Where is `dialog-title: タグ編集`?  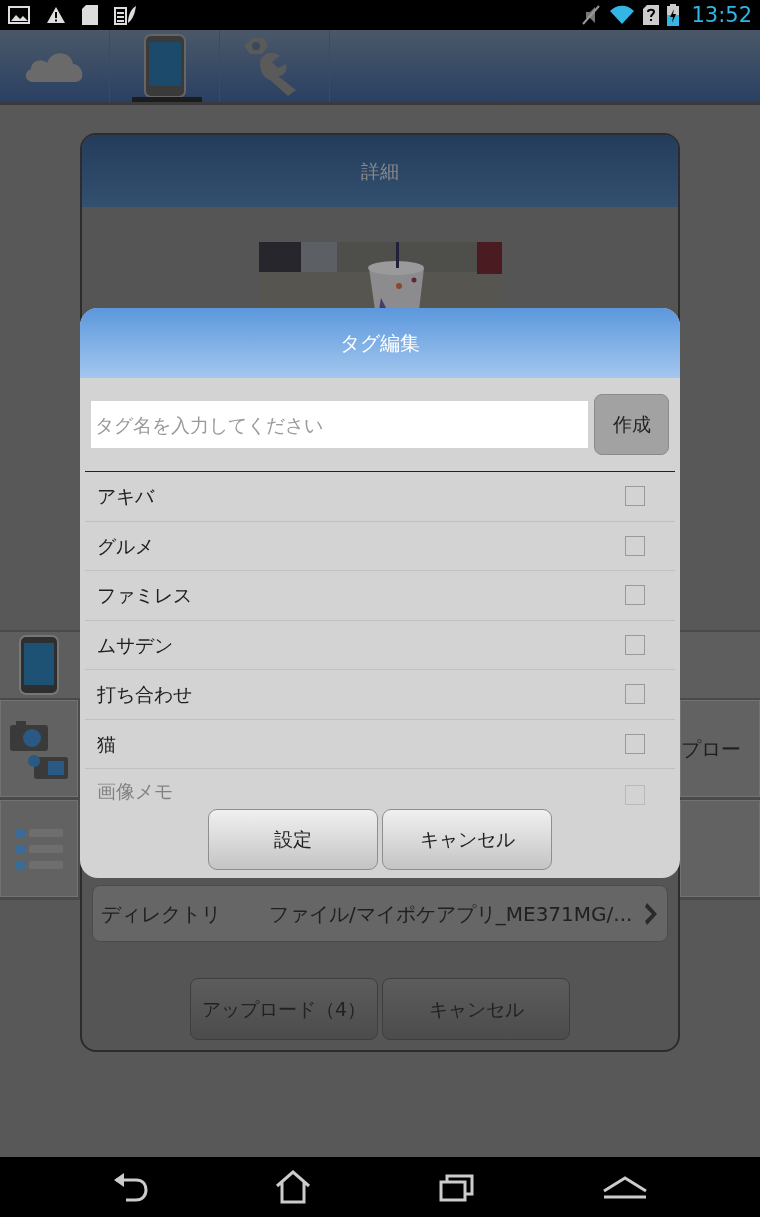 dialog-title: タグ編集 is located at coordinates (380, 343).